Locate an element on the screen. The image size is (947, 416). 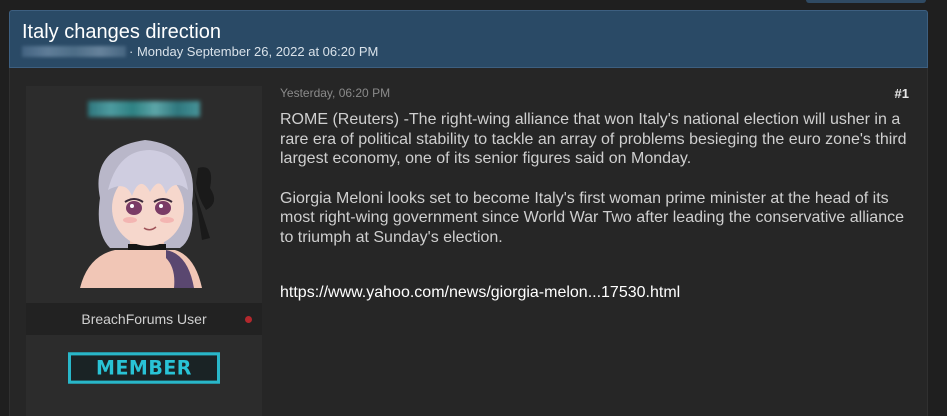
avatar is located at coordinates (145, 208).